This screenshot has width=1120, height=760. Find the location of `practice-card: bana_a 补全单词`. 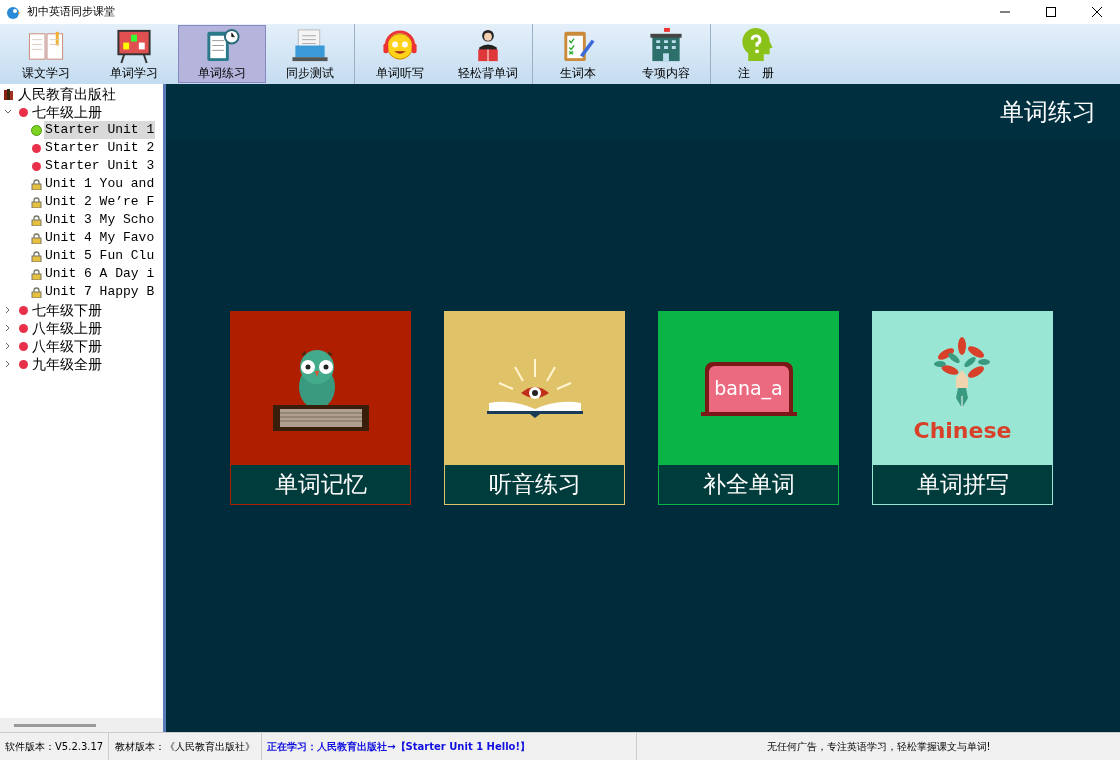

practice-card: bana_a 补全单词 is located at coordinates (748, 408).